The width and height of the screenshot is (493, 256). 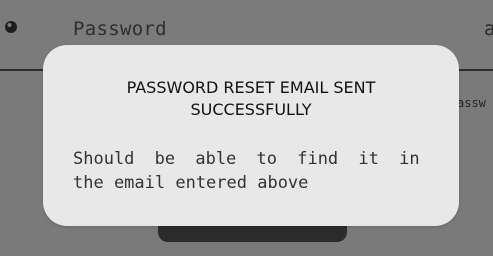 What do you see at coordinates (191, 183) in the screenshot?
I see `dialog-message-line: the email entered above` at bounding box center [191, 183].